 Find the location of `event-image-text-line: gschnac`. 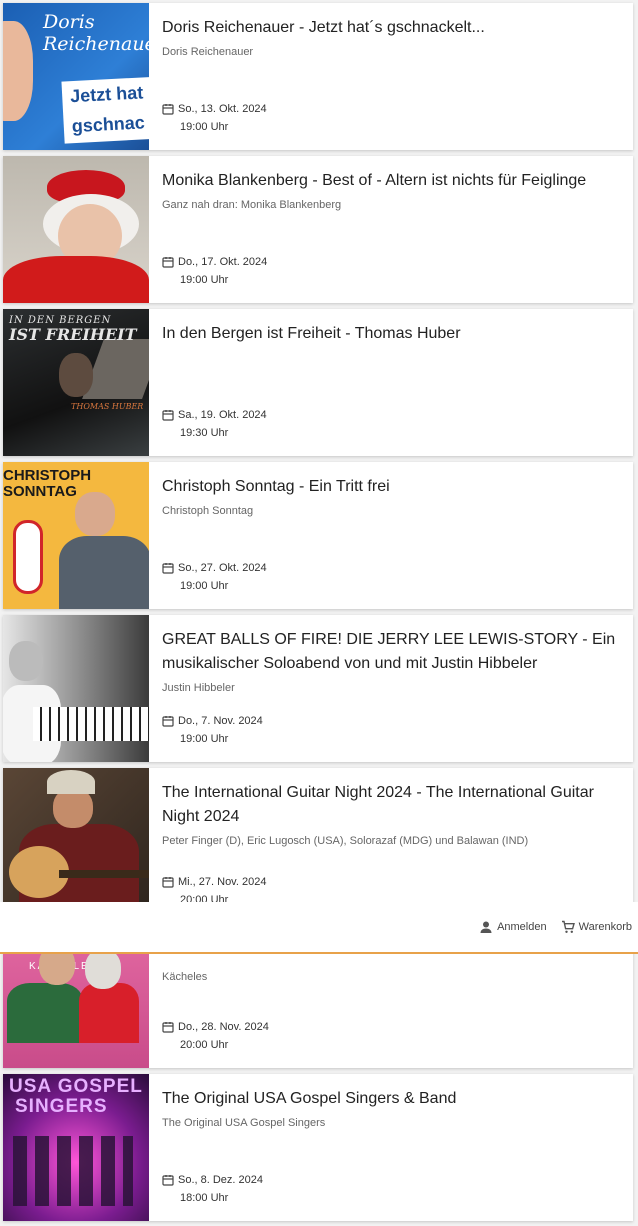

event-image-text-line: gschnac is located at coordinates (108, 124).